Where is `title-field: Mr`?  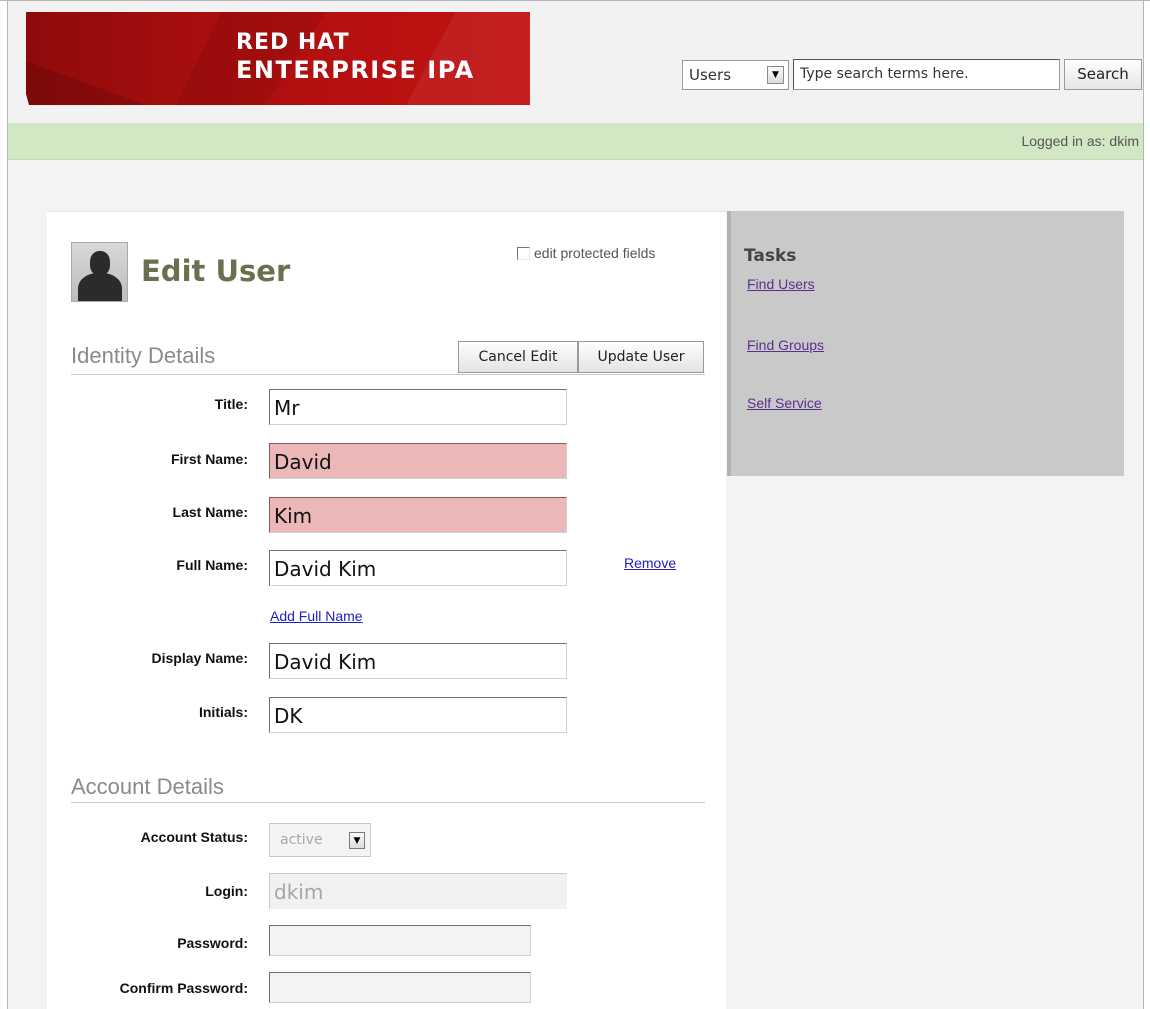
title-field: Mr is located at coordinates (418, 407).